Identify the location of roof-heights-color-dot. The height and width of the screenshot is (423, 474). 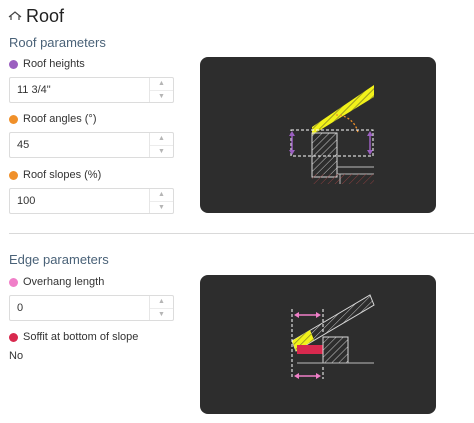
(13, 64).